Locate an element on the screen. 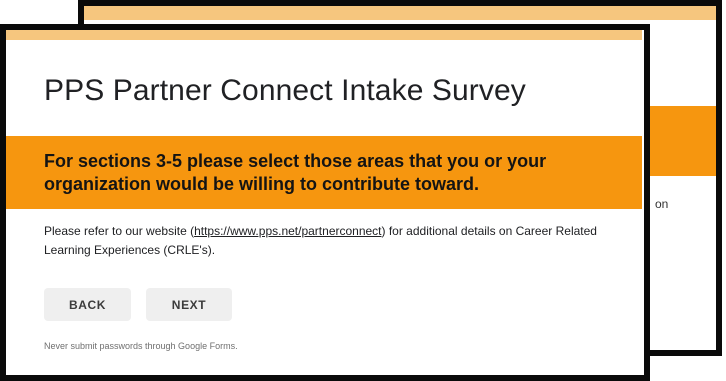 The width and height of the screenshot is (726, 381). description-prefix: Please refer to our website ( is located at coordinates (119, 231).